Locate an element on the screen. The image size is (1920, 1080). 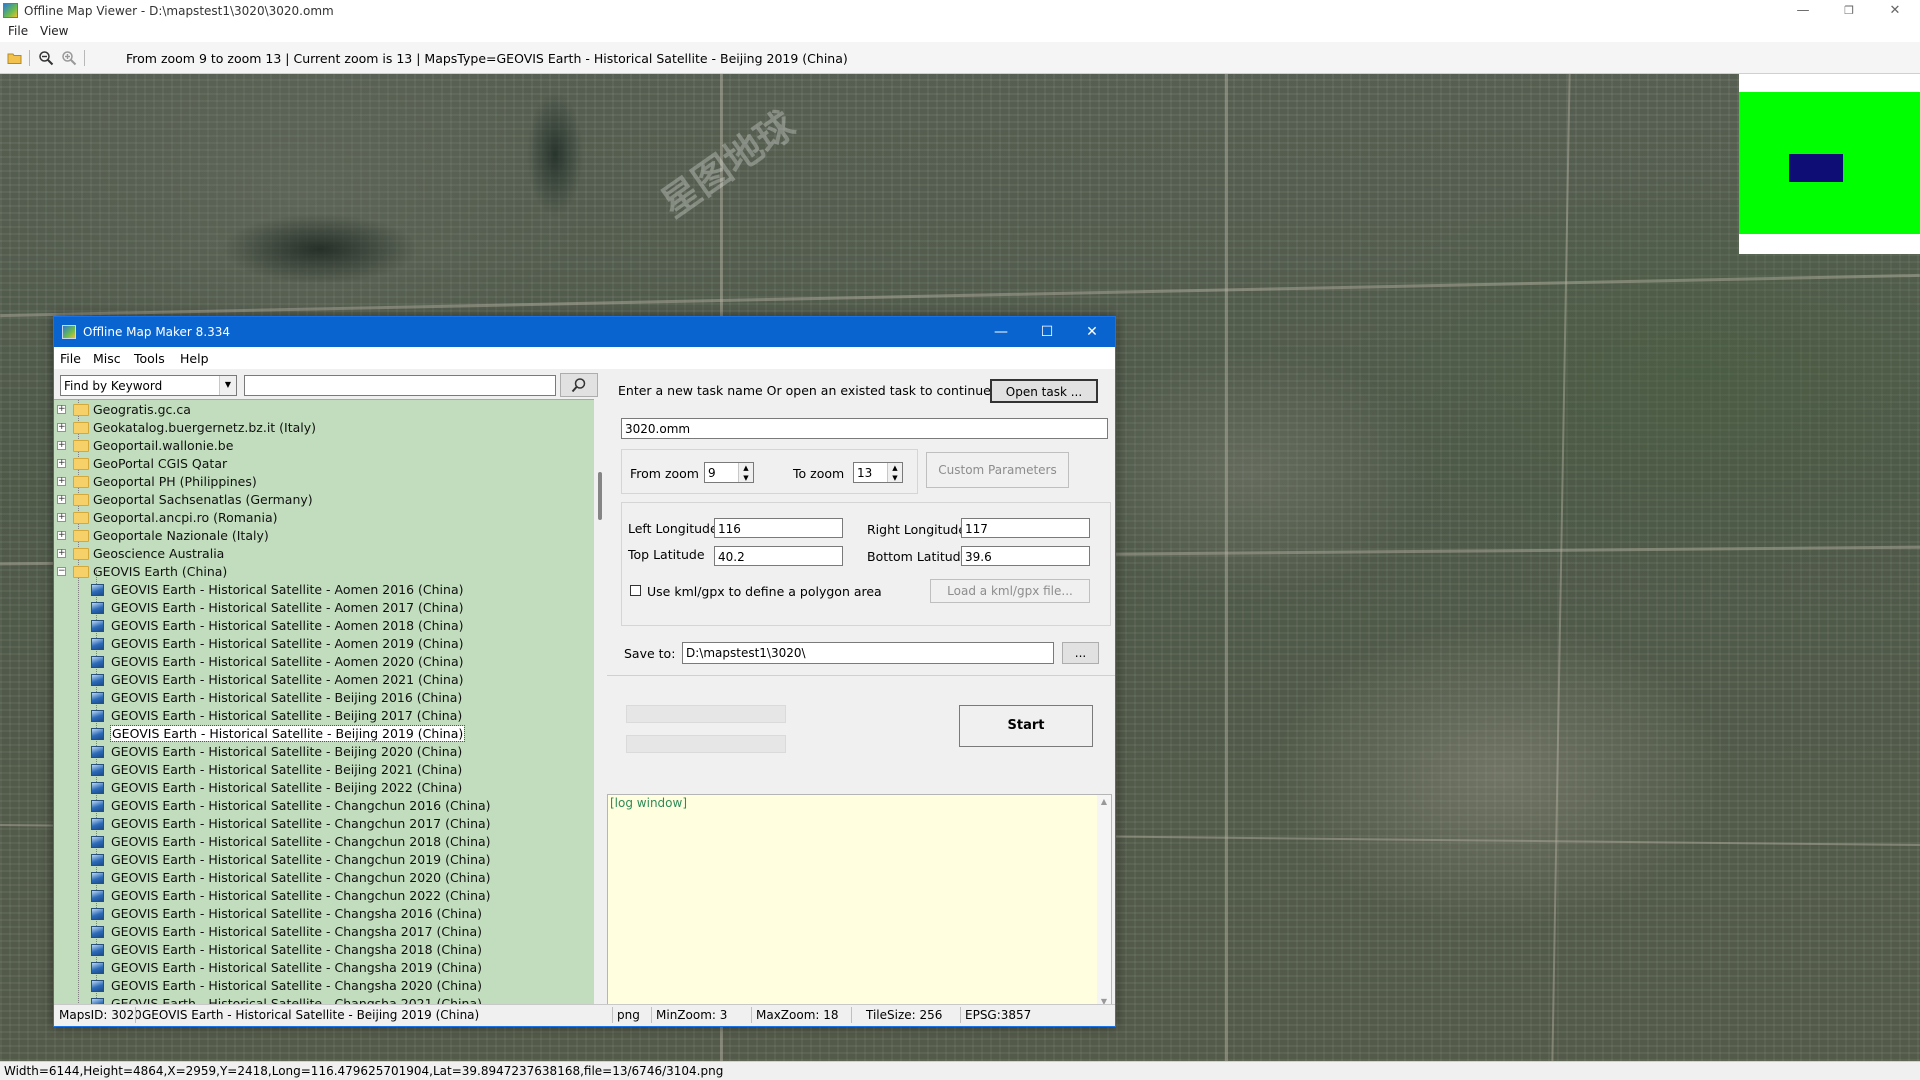
minimap-viewport is located at coordinates (1816, 168).